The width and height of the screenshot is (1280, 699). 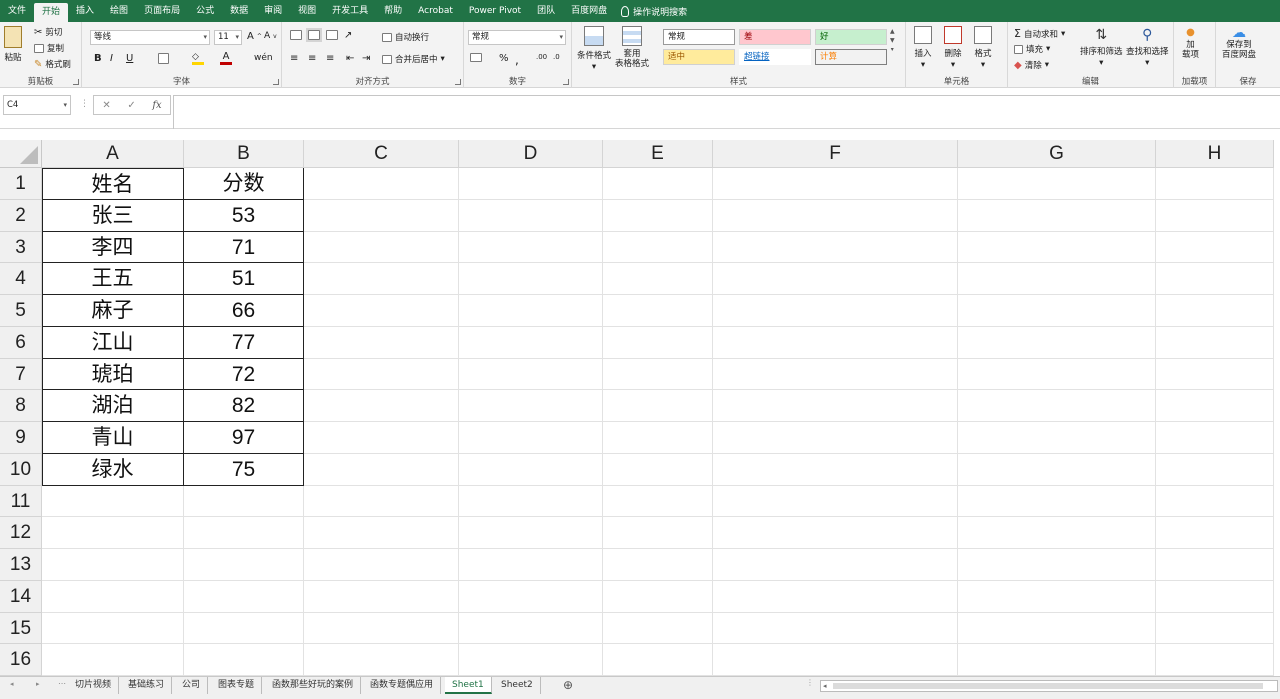 What do you see at coordinates (531, 154) in the screenshot?
I see `column-header-d: D` at bounding box center [531, 154].